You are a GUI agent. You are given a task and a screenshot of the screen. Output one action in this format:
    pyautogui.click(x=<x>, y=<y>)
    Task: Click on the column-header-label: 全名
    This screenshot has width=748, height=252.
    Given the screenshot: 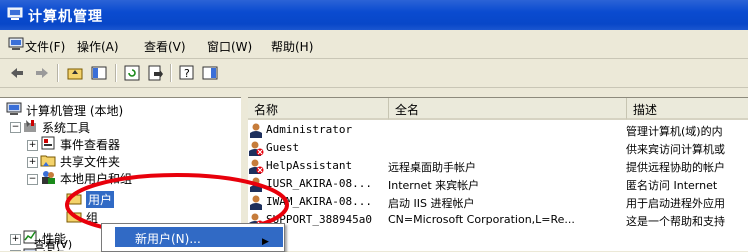 What is the action you would take?
    pyautogui.click(x=407, y=110)
    